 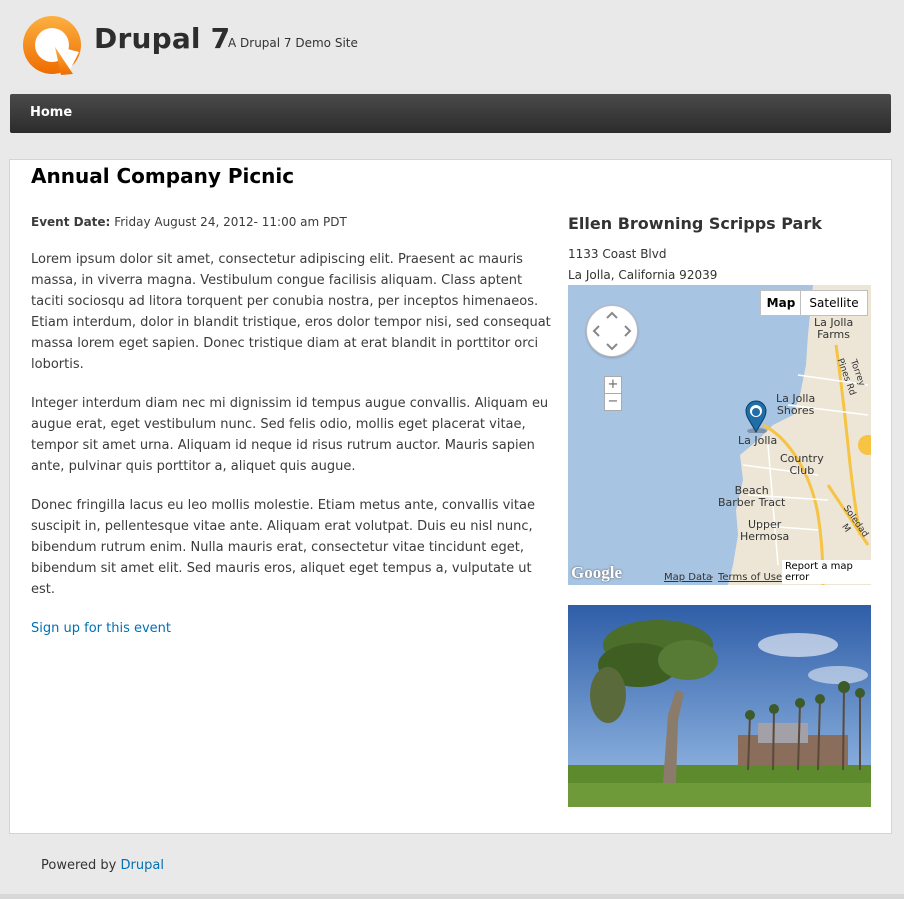 I want to click on map-data-link: Map Data, so click(x=688, y=577).